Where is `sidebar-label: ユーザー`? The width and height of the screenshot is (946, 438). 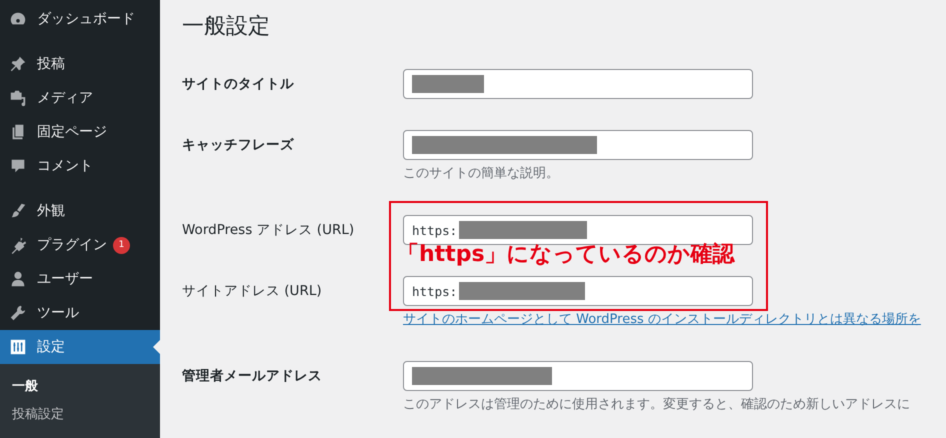
sidebar-label: ユーザー is located at coordinates (65, 279).